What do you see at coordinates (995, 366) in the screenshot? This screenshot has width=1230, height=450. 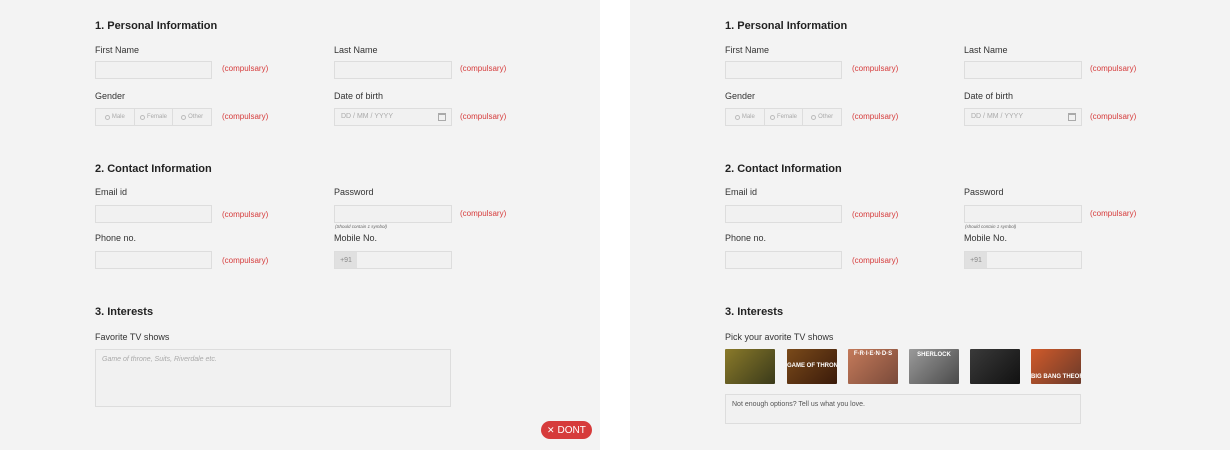 I see `tv-show-tile-house-of-cards` at bounding box center [995, 366].